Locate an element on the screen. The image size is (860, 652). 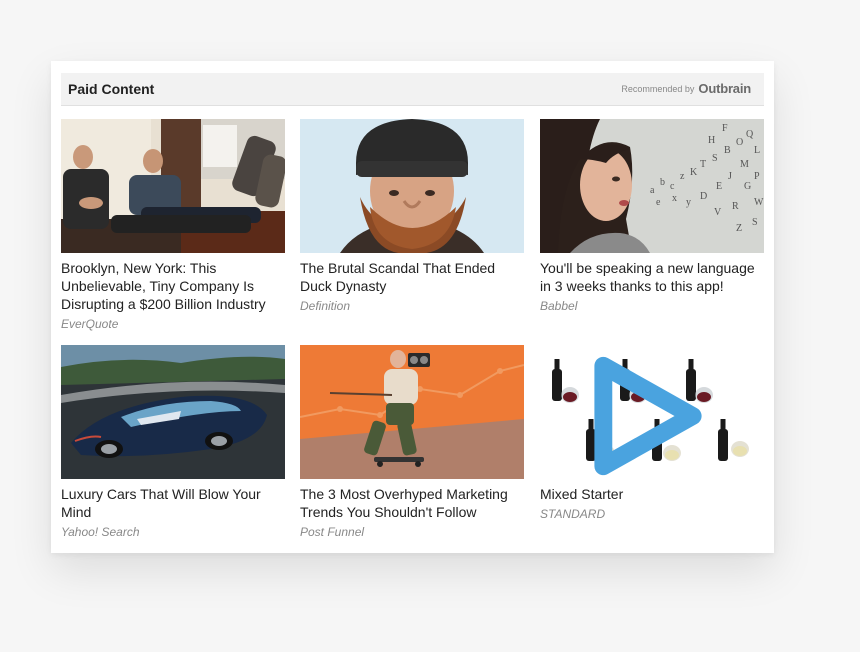
card-source: Post Funnel is located at coordinates (332, 532).